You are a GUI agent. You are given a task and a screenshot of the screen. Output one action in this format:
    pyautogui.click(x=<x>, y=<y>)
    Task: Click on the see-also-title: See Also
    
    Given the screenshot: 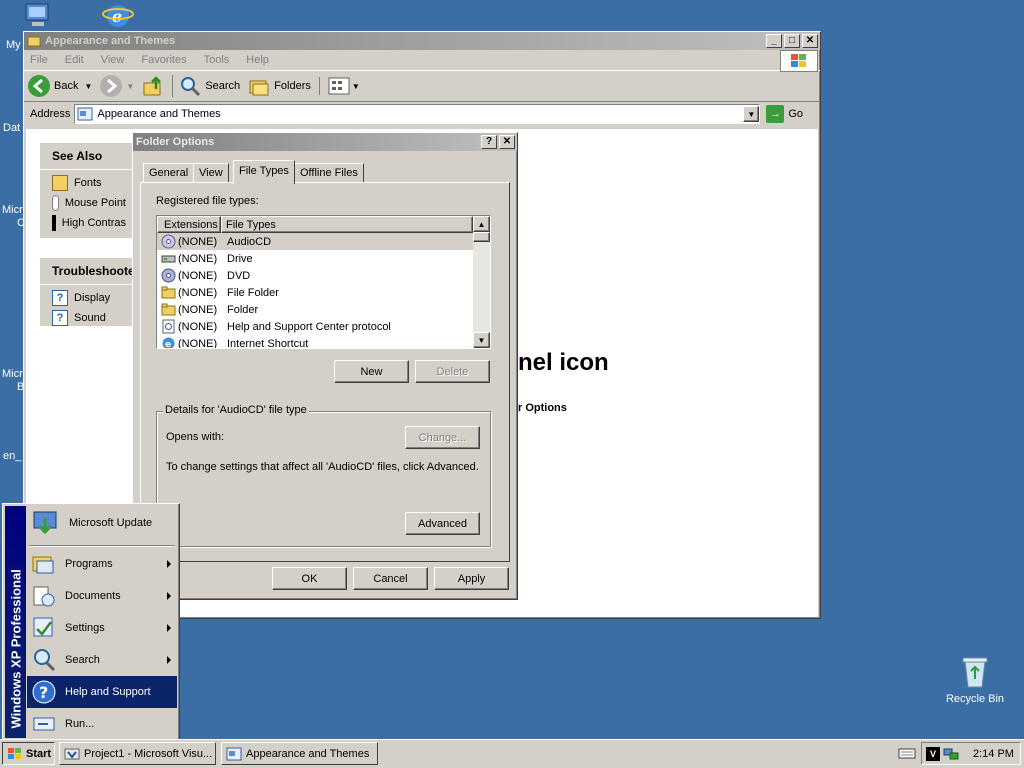 What is the action you would take?
    pyautogui.click(x=89, y=156)
    